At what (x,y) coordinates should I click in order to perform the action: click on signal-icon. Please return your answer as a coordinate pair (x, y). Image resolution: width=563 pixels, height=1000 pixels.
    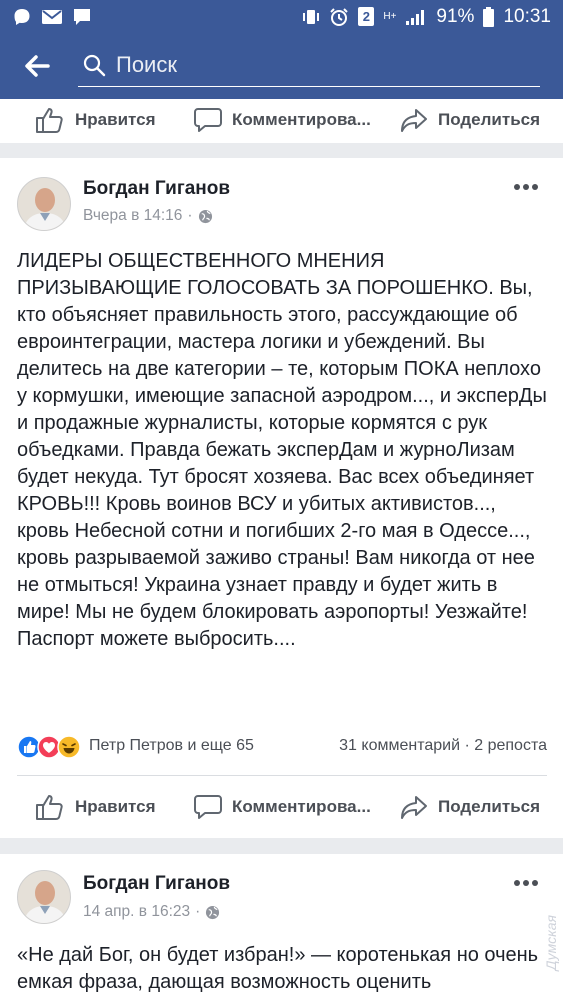
    Looking at the image, I should click on (415, 17).